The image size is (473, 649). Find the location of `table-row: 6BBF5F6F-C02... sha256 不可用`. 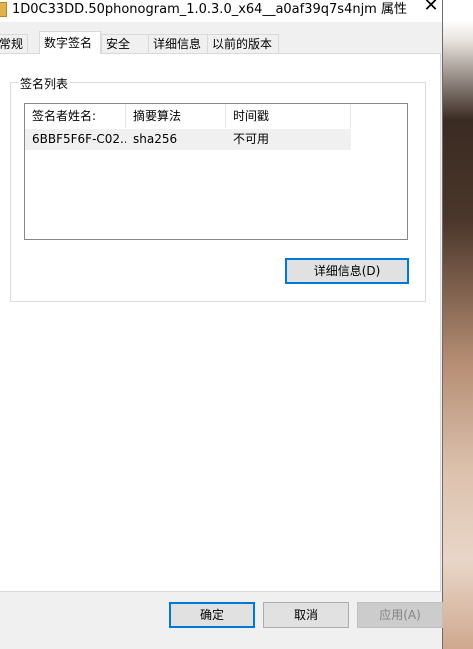

table-row: 6BBF5F6F-C02... sha256 不可用 is located at coordinates (188, 139).